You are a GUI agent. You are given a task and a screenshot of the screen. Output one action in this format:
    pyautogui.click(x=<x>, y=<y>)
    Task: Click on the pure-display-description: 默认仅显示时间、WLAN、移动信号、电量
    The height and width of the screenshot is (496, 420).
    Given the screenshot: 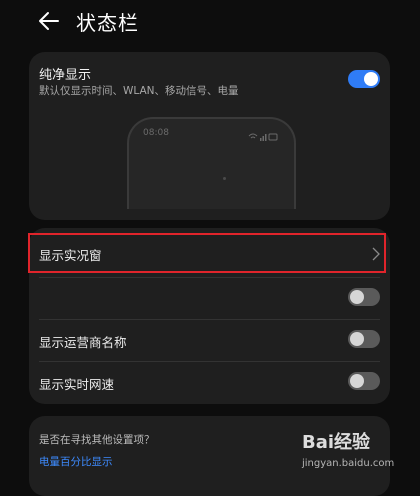 What is the action you would take?
    pyautogui.click(x=139, y=91)
    